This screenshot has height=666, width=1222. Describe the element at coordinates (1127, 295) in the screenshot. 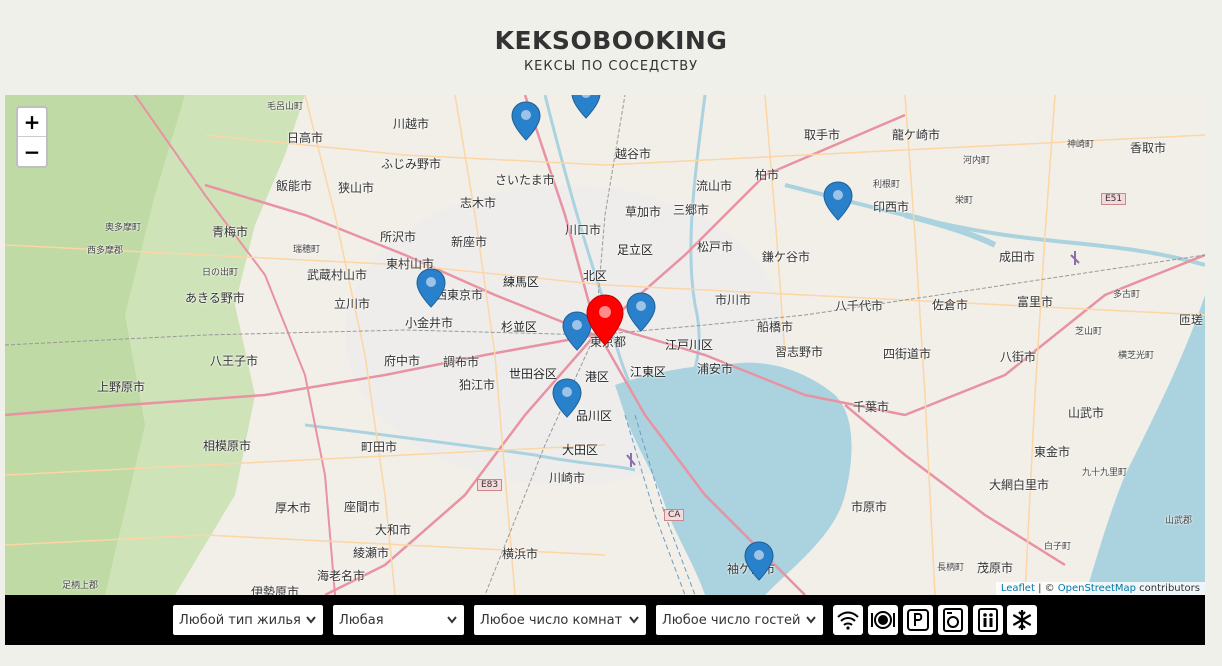

I see `place-label: 多古町` at that location.